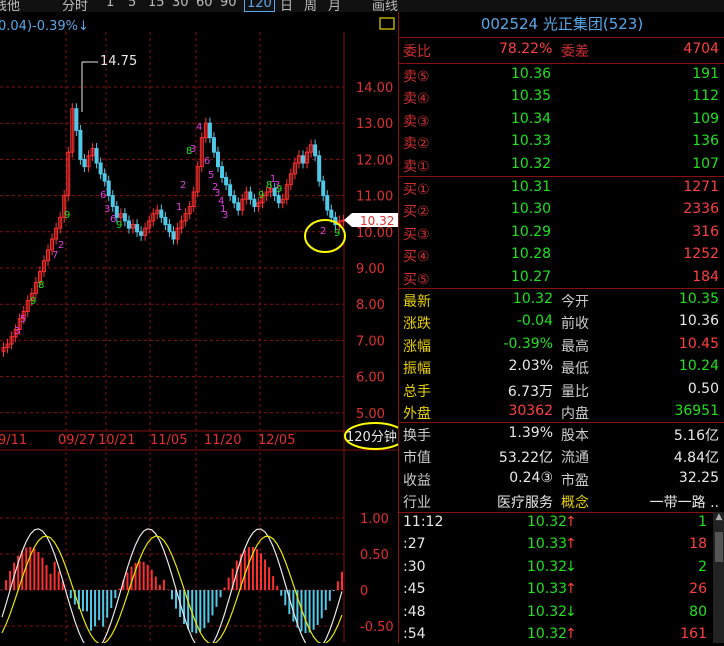 Image resolution: width=724 pixels, height=646 pixels. What do you see at coordinates (414, 611) in the screenshot?
I see `tick-time: :48` at bounding box center [414, 611].